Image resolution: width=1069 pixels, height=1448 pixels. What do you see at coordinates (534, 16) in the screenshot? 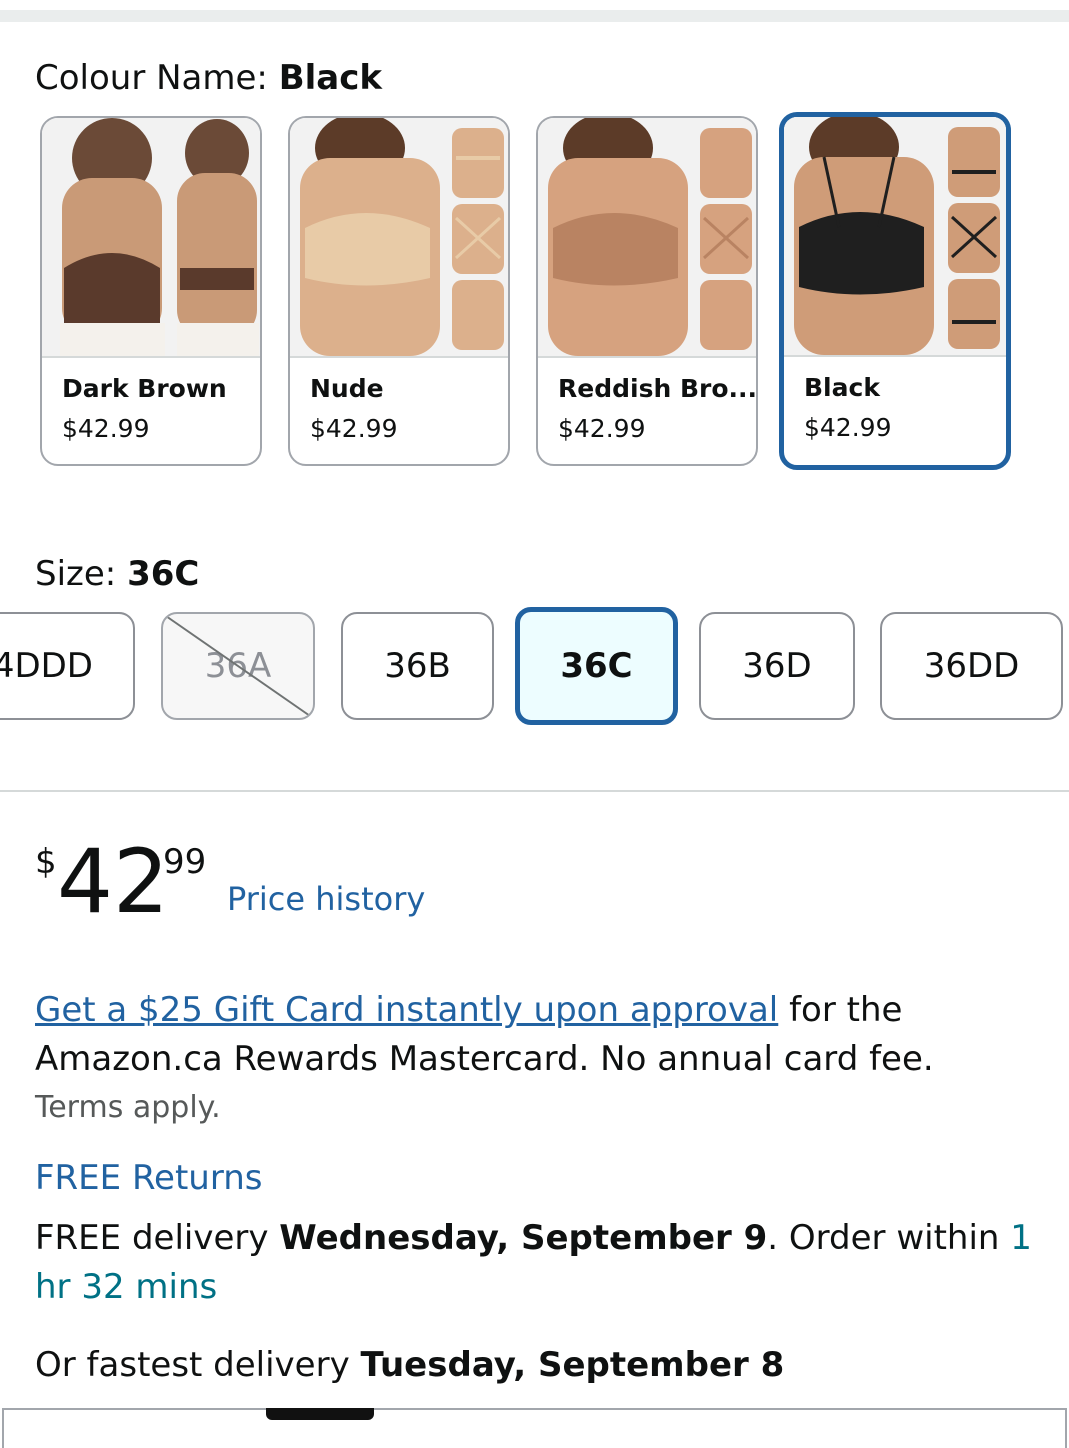
I see `top-divider` at bounding box center [534, 16].